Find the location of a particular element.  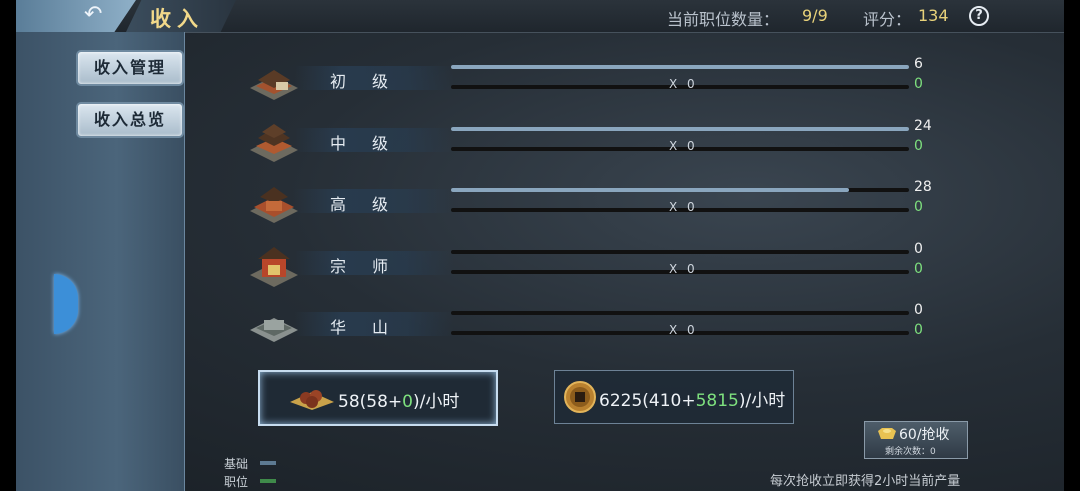

gold-ingot-icon is located at coordinates (887, 433).